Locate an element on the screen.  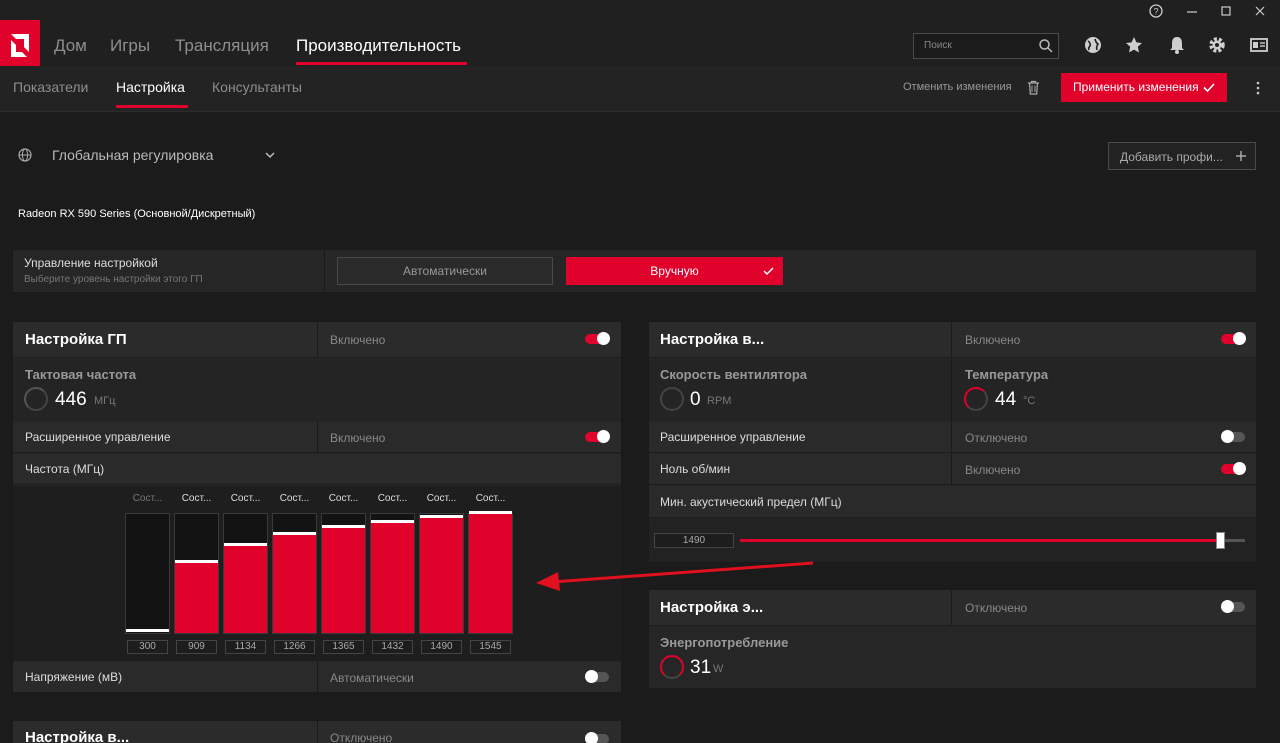
panel-icon is located at coordinates (1259, 46).